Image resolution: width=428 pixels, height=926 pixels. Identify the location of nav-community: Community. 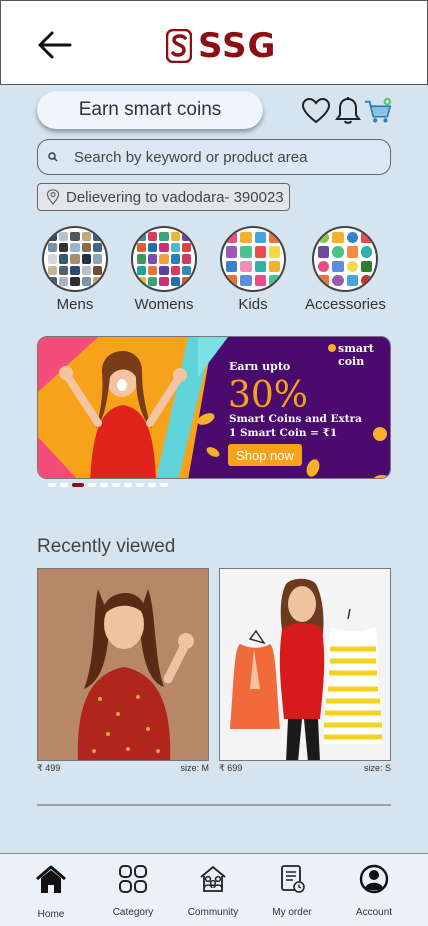
(213, 890).